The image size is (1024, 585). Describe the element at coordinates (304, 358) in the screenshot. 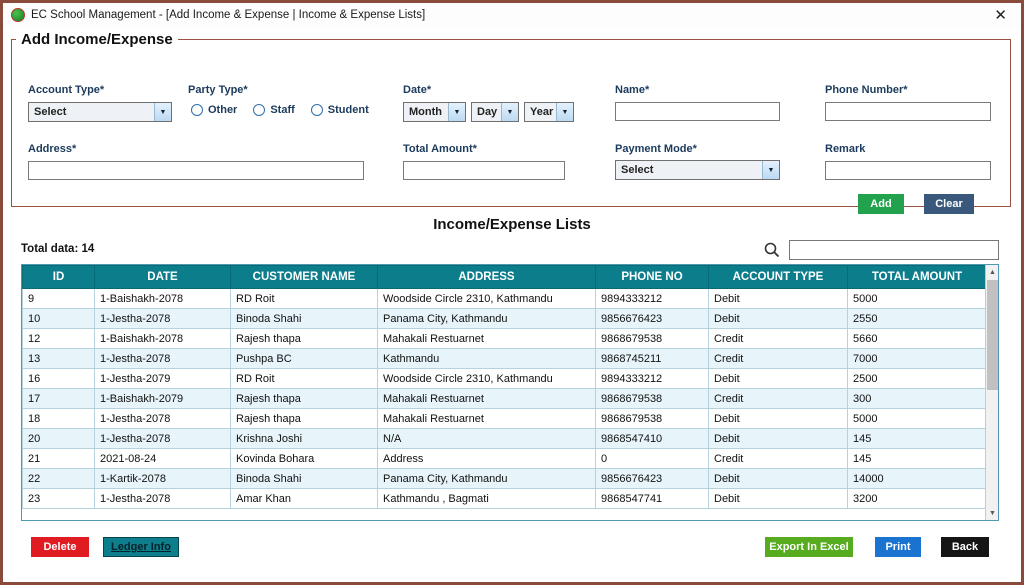

I see `table-cell: Pushpa BC` at that location.